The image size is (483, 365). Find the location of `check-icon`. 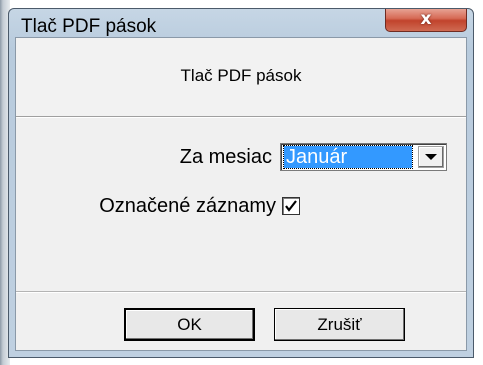

check-icon is located at coordinates (291, 206).